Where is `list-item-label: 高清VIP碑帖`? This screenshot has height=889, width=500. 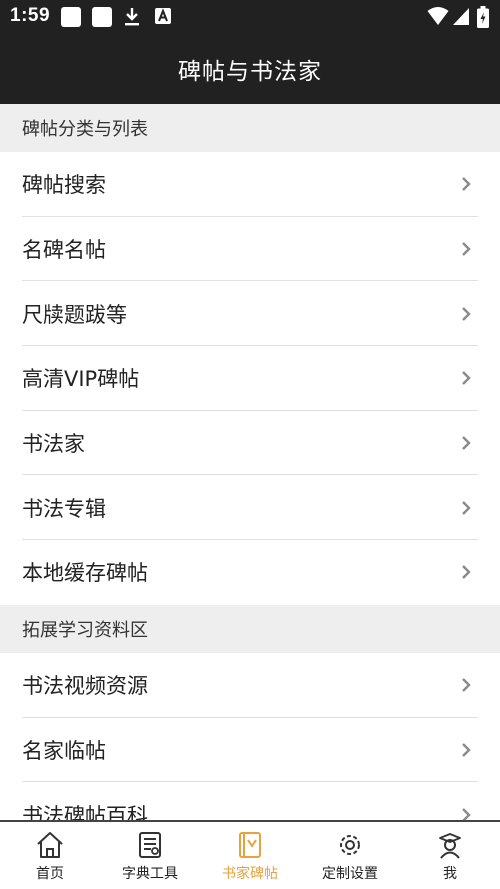
list-item-label: 高清VIP碑帖 is located at coordinates (81, 379).